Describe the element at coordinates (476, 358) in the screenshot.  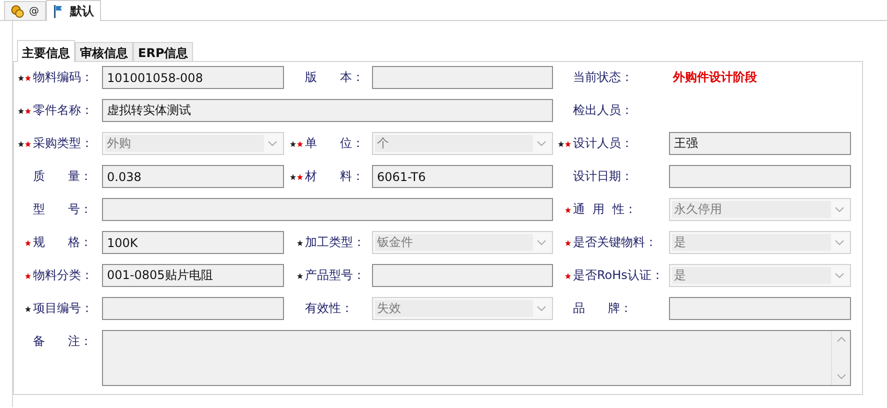
I see `notes-field` at that location.